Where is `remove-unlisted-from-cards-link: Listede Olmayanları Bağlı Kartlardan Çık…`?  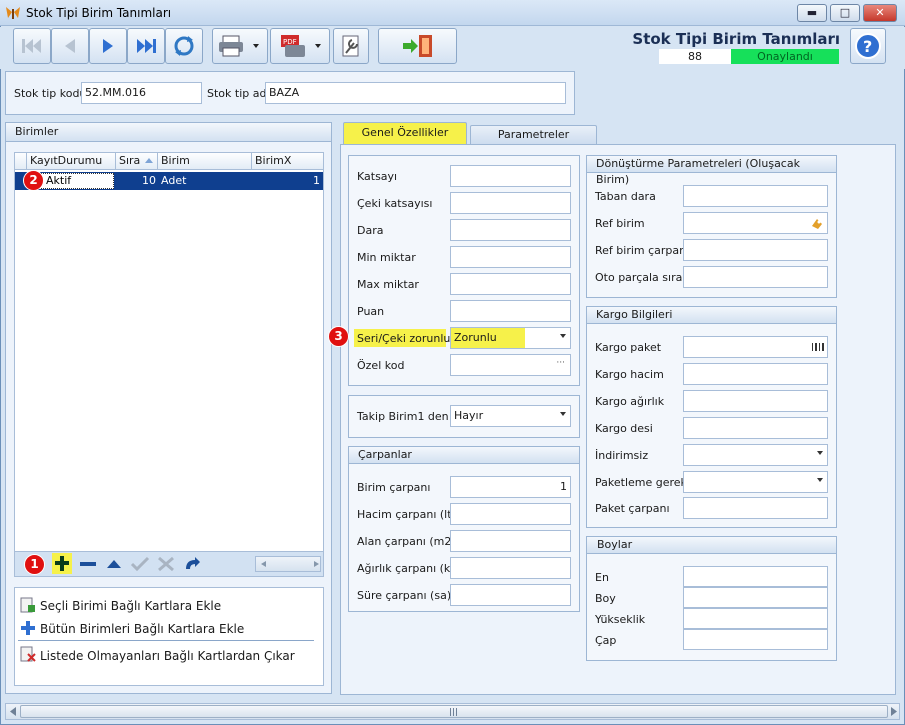 remove-unlisted-from-cards-link: Listede Olmayanları Bağlı Kartlardan Çık… is located at coordinates (167, 656).